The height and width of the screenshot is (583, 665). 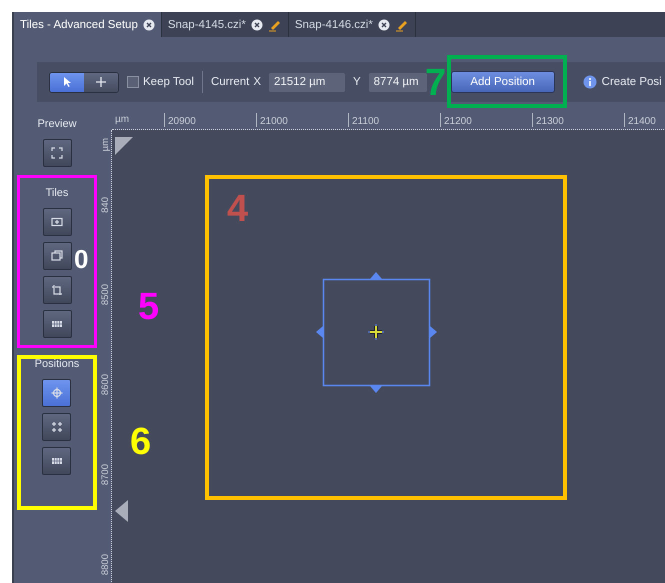 I want to click on ruler-label: 21000, so click(x=274, y=121).